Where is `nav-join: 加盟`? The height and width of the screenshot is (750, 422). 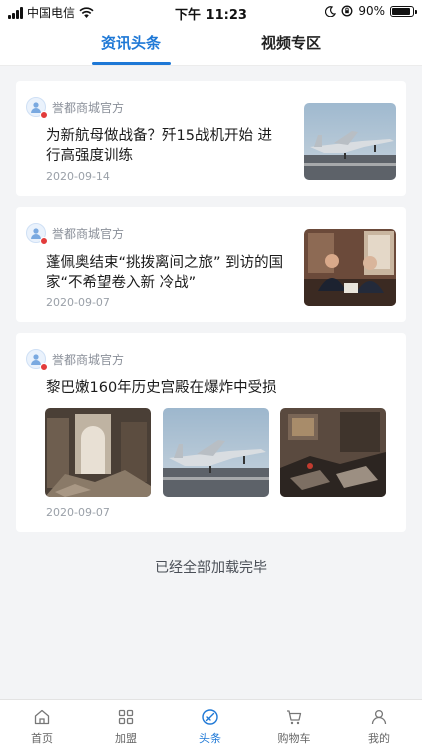 nav-join: 加盟 is located at coordinates (126, 727).